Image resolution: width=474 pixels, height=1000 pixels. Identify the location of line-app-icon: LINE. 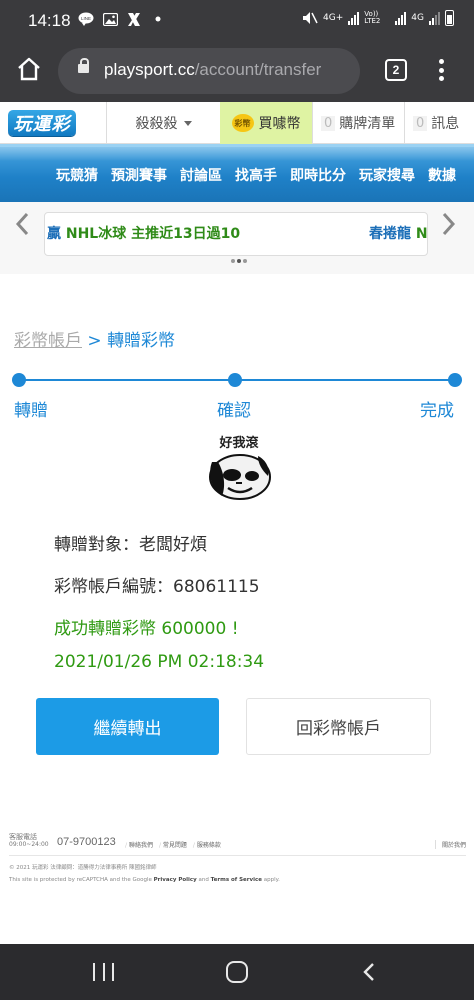
(86, 19).